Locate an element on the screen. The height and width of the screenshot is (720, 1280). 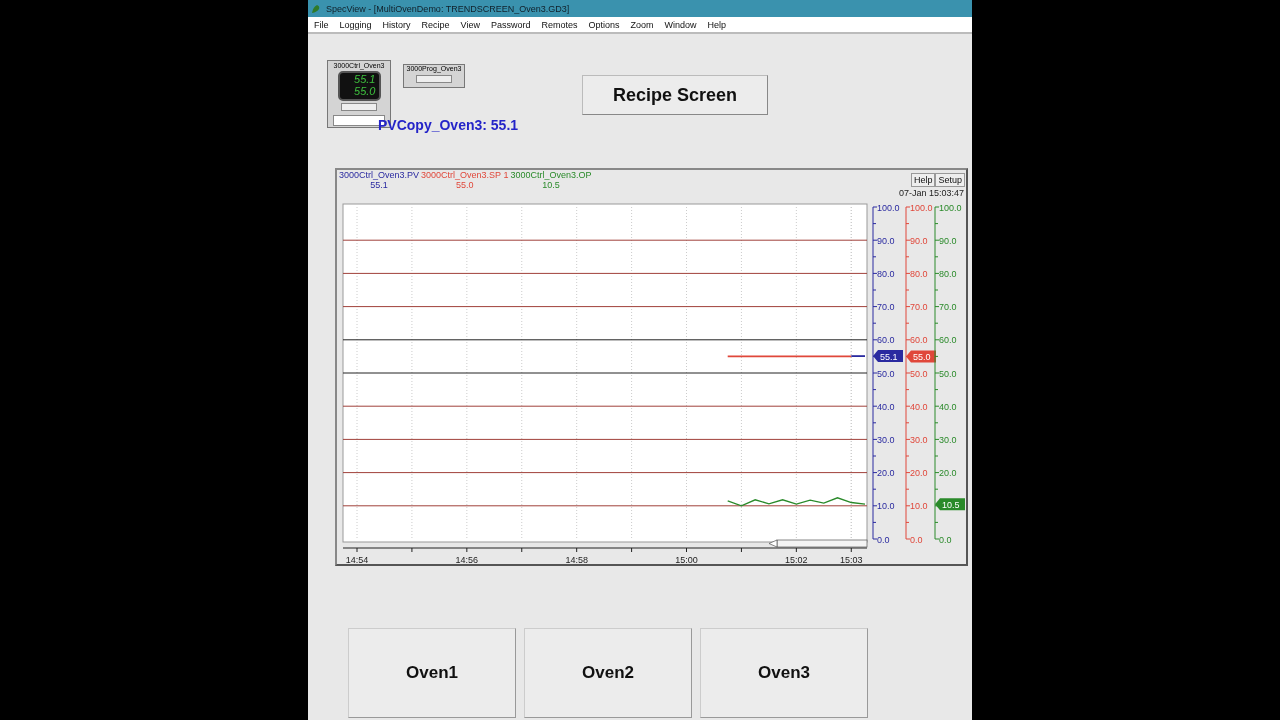
time-label: 15:03 is located at coordinates (851, 559).